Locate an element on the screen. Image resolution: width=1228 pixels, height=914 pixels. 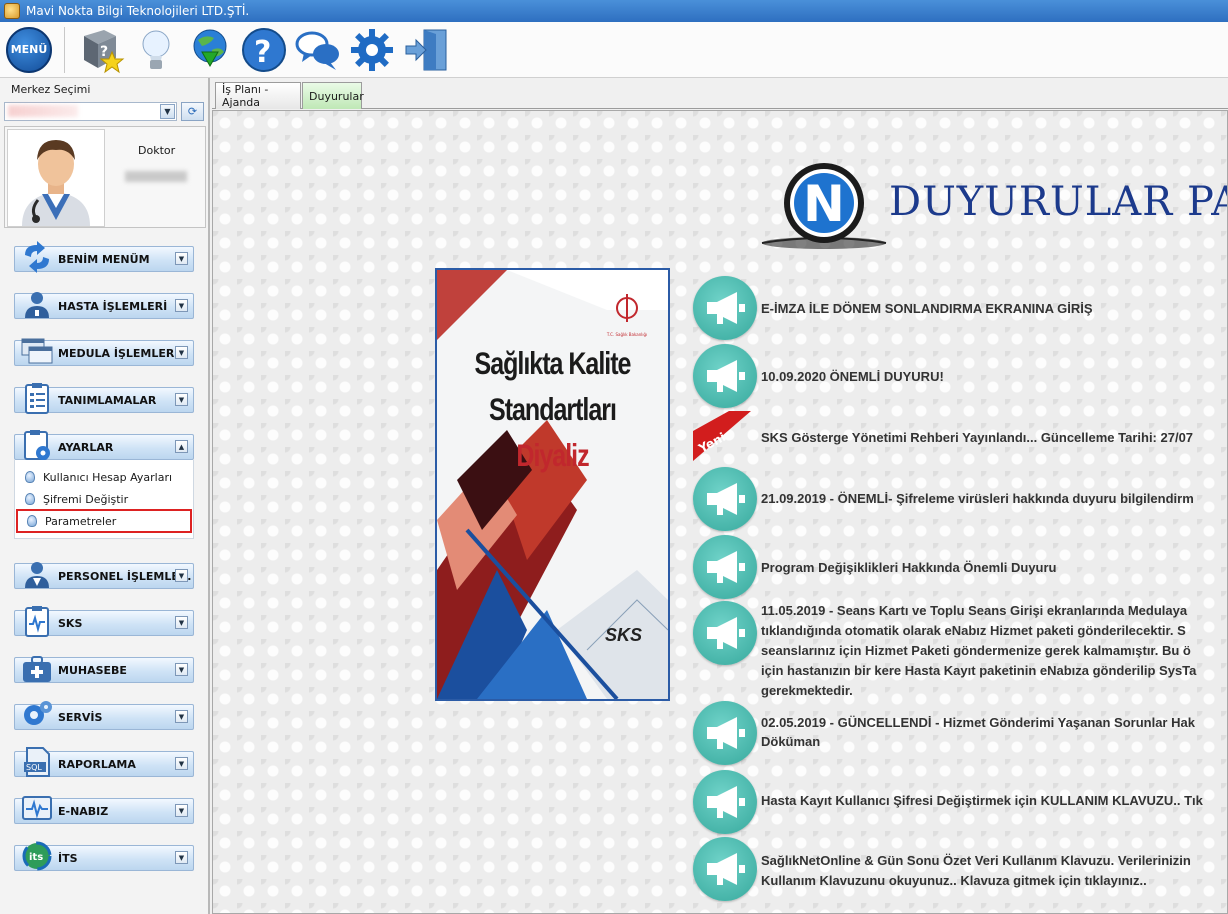
sidebar-item-label: SERVİS is located at coordinates (80, 717).